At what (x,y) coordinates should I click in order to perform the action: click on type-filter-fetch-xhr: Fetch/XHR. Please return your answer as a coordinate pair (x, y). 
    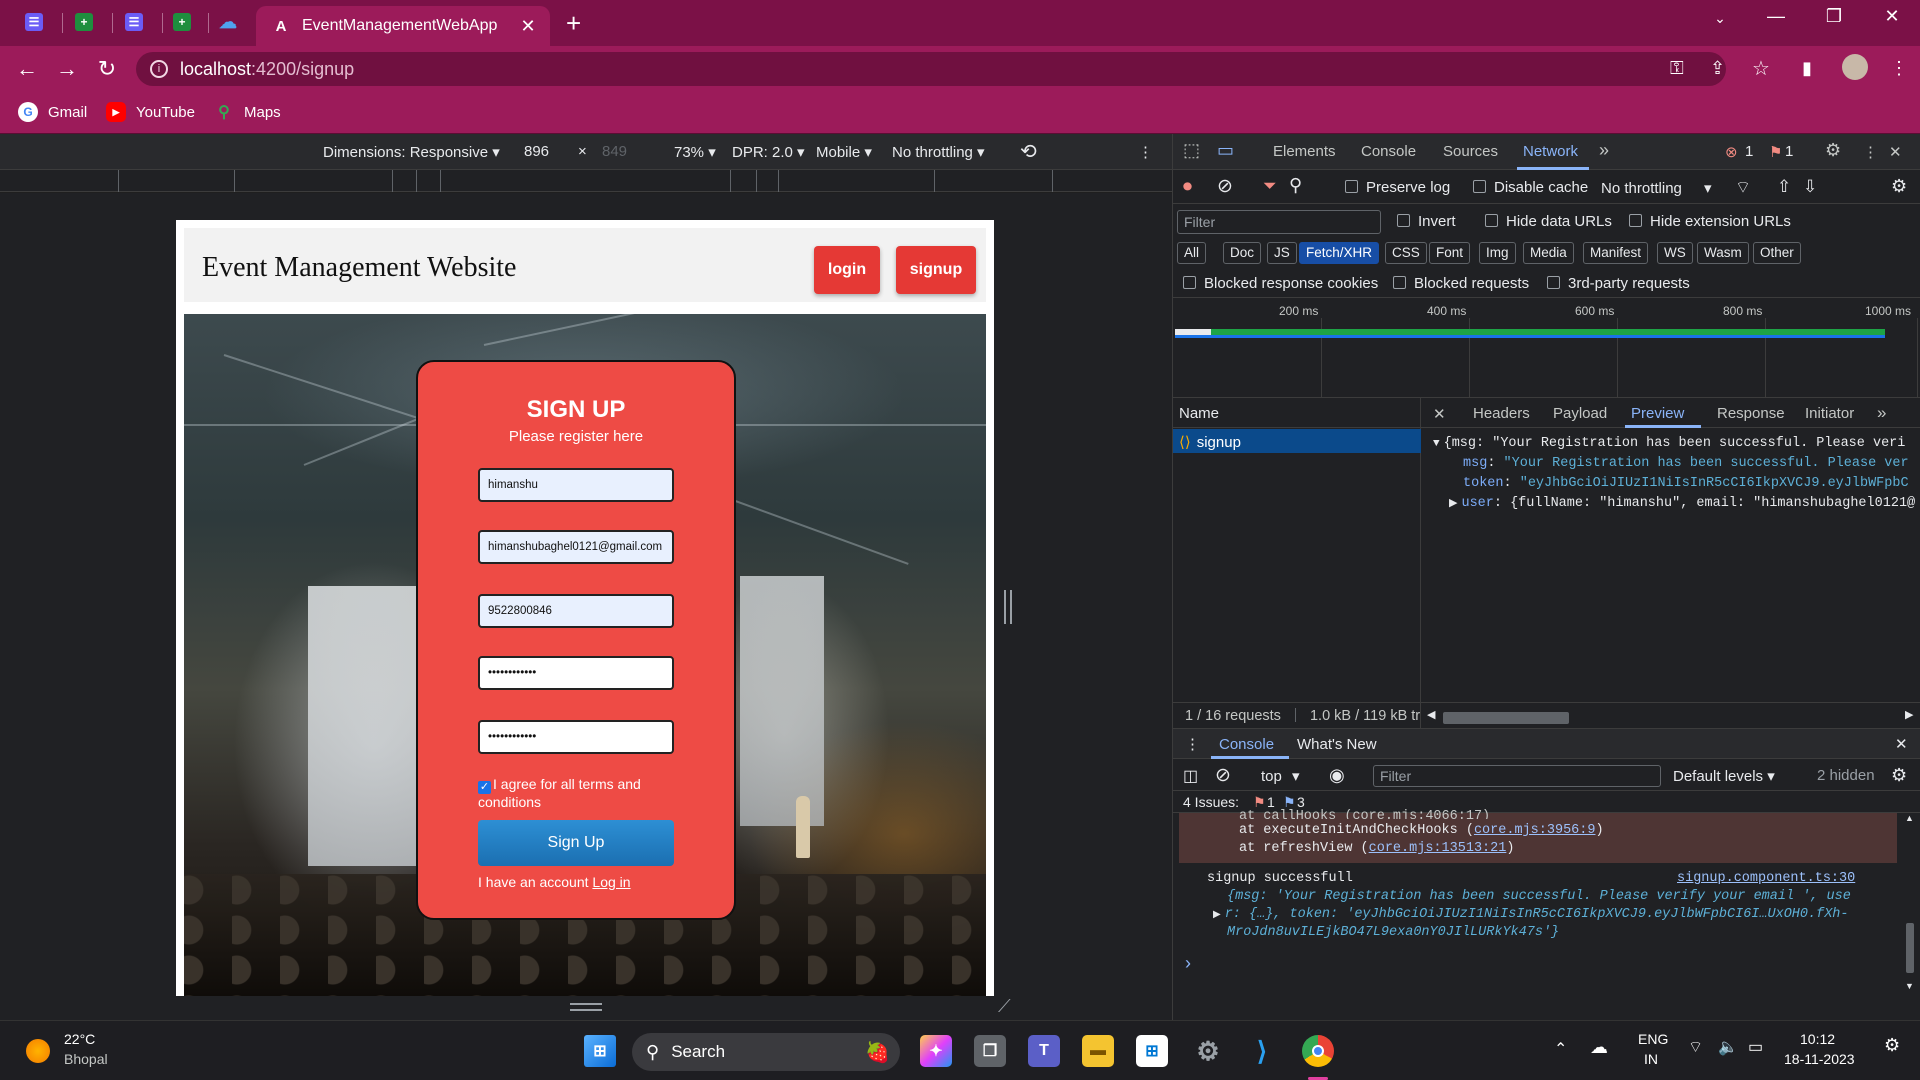
    Looking at the image, I should click on (1339, 253).